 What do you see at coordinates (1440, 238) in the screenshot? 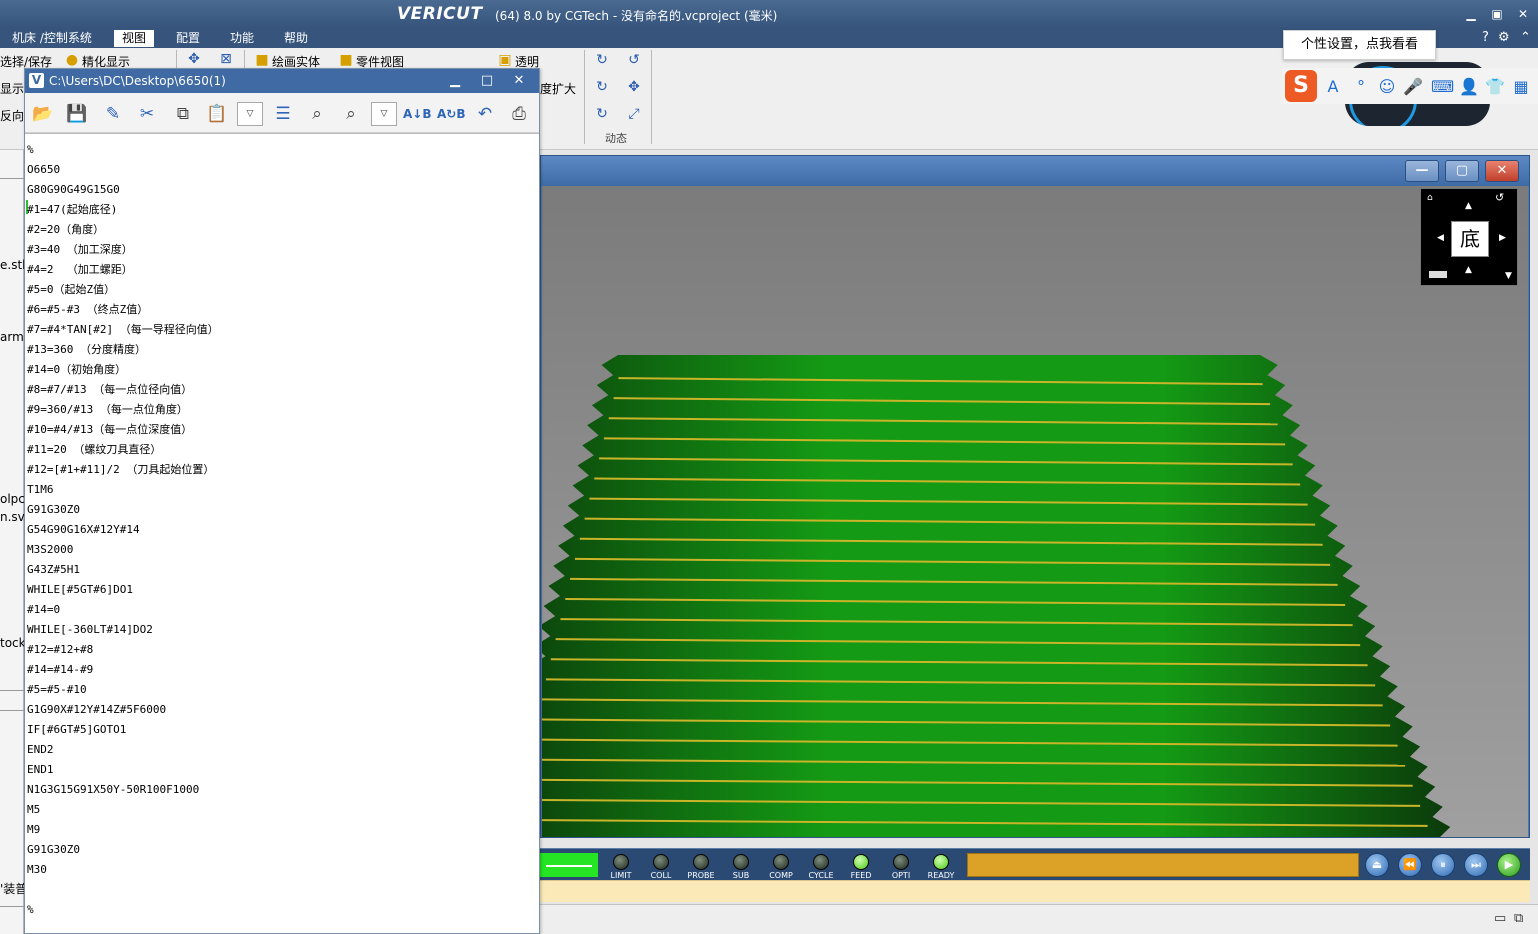
I see `arrow-left-icon: ◀` at bounding box center [1440, 238].